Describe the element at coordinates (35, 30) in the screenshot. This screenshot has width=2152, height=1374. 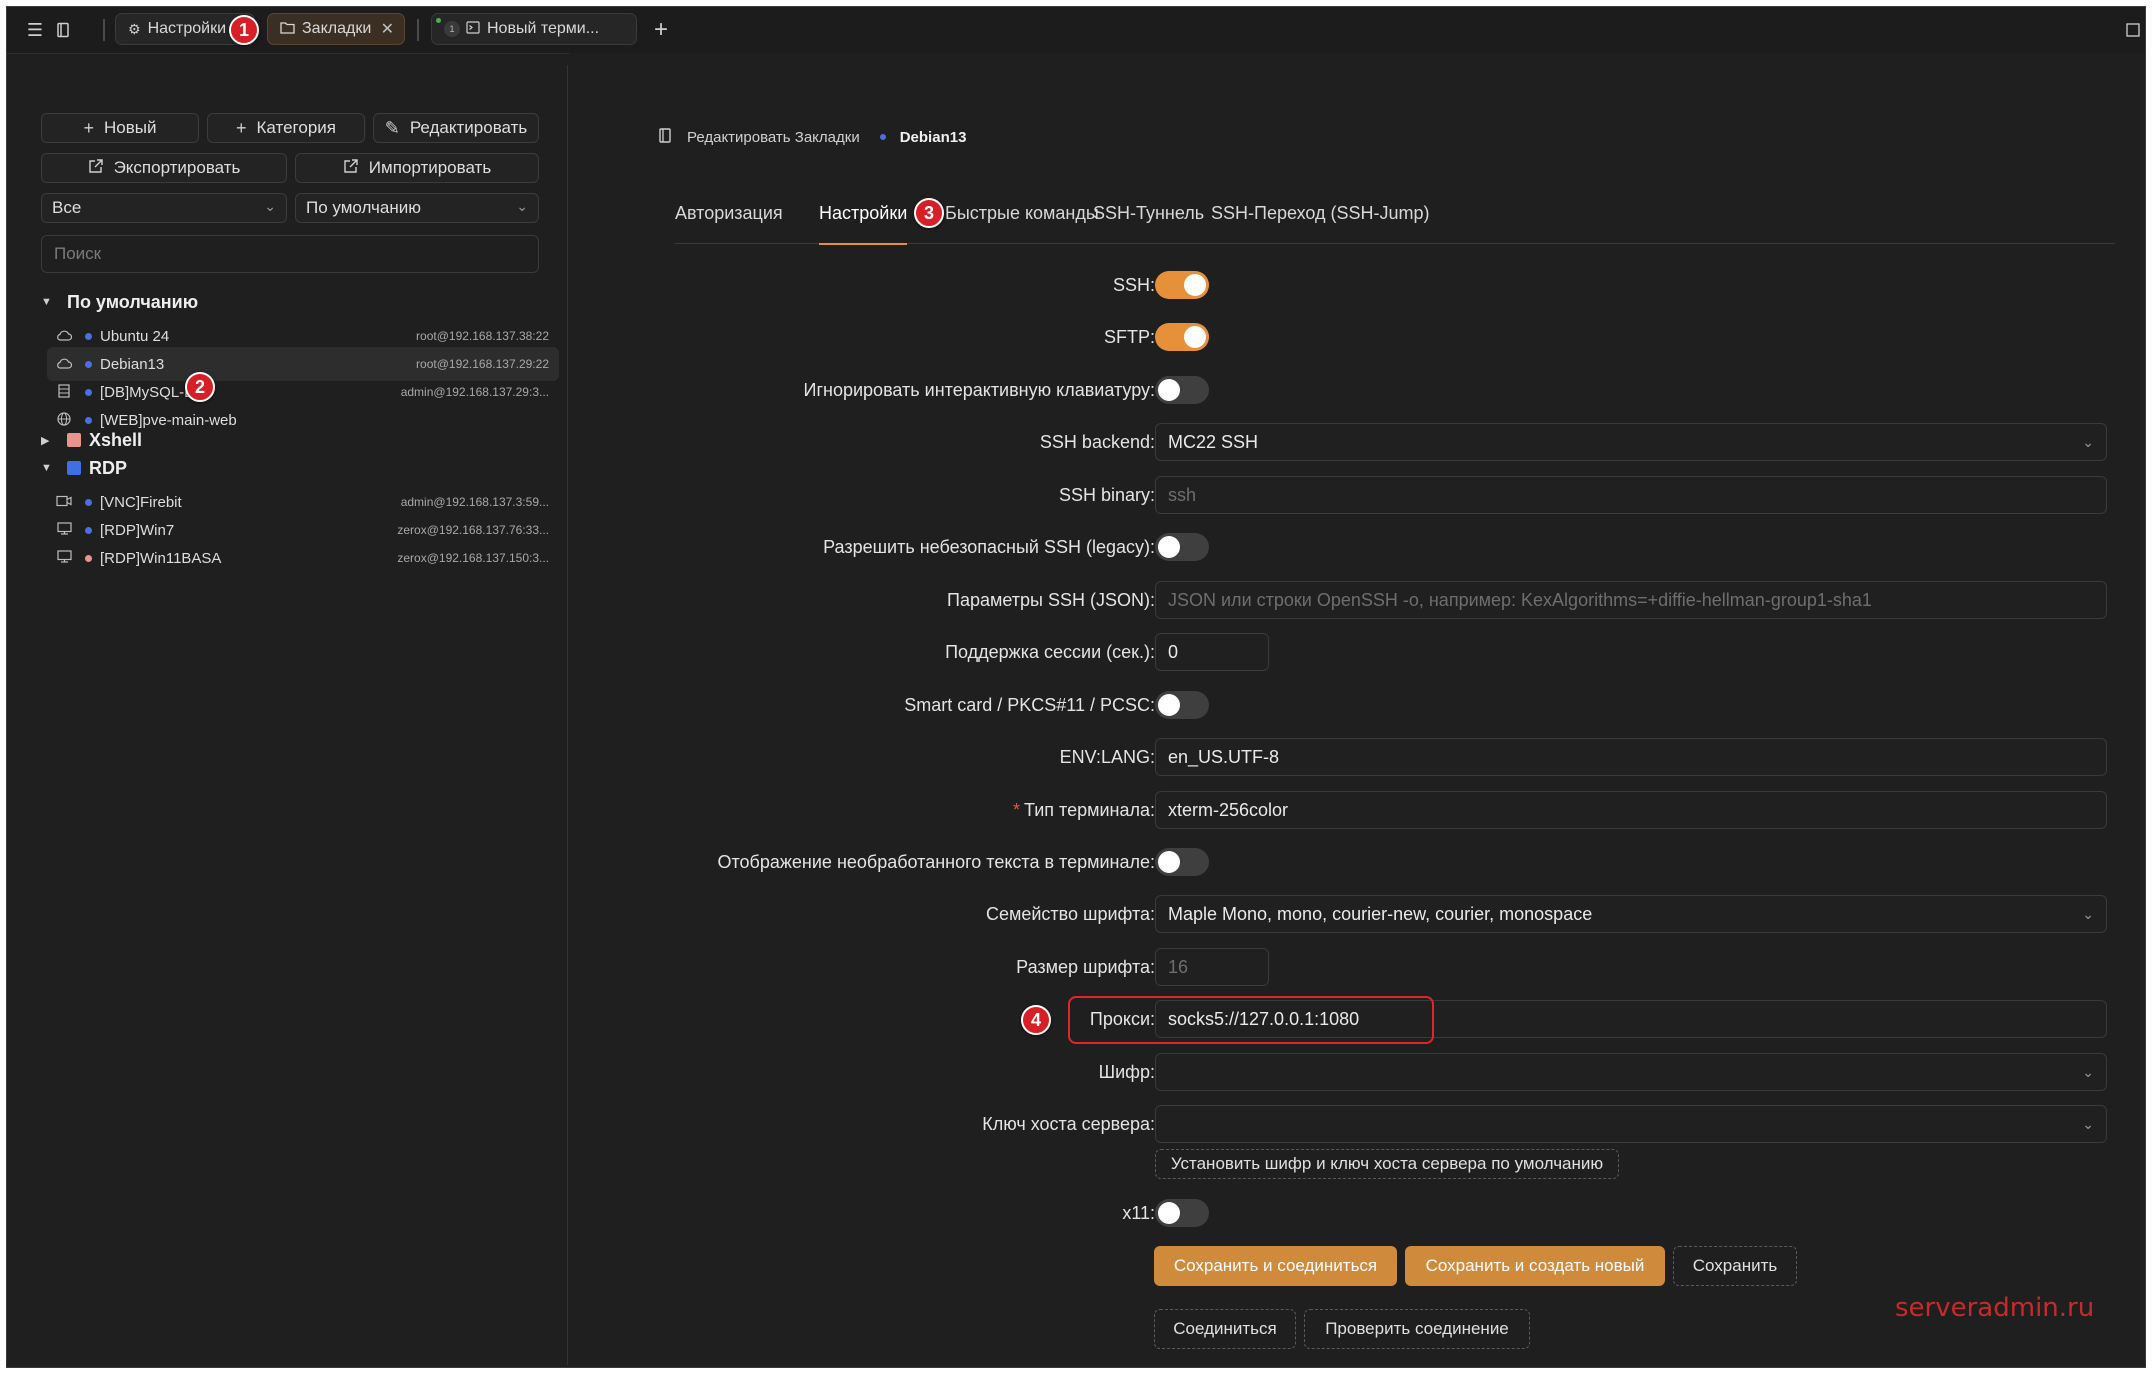
I see `menu-icon: ☰` at that location.